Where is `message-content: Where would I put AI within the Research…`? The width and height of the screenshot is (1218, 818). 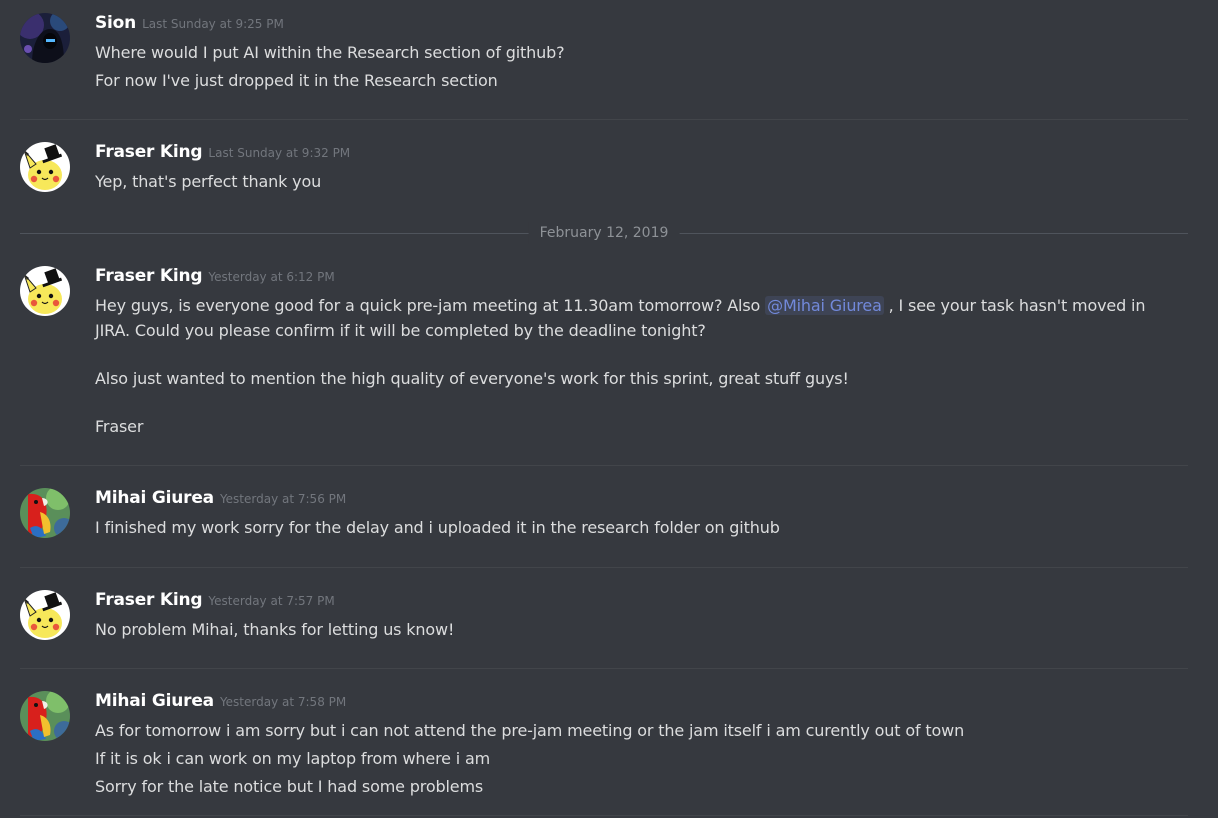
message-content: Where would I put AI within the Research… is located at coordinates (640, 66).